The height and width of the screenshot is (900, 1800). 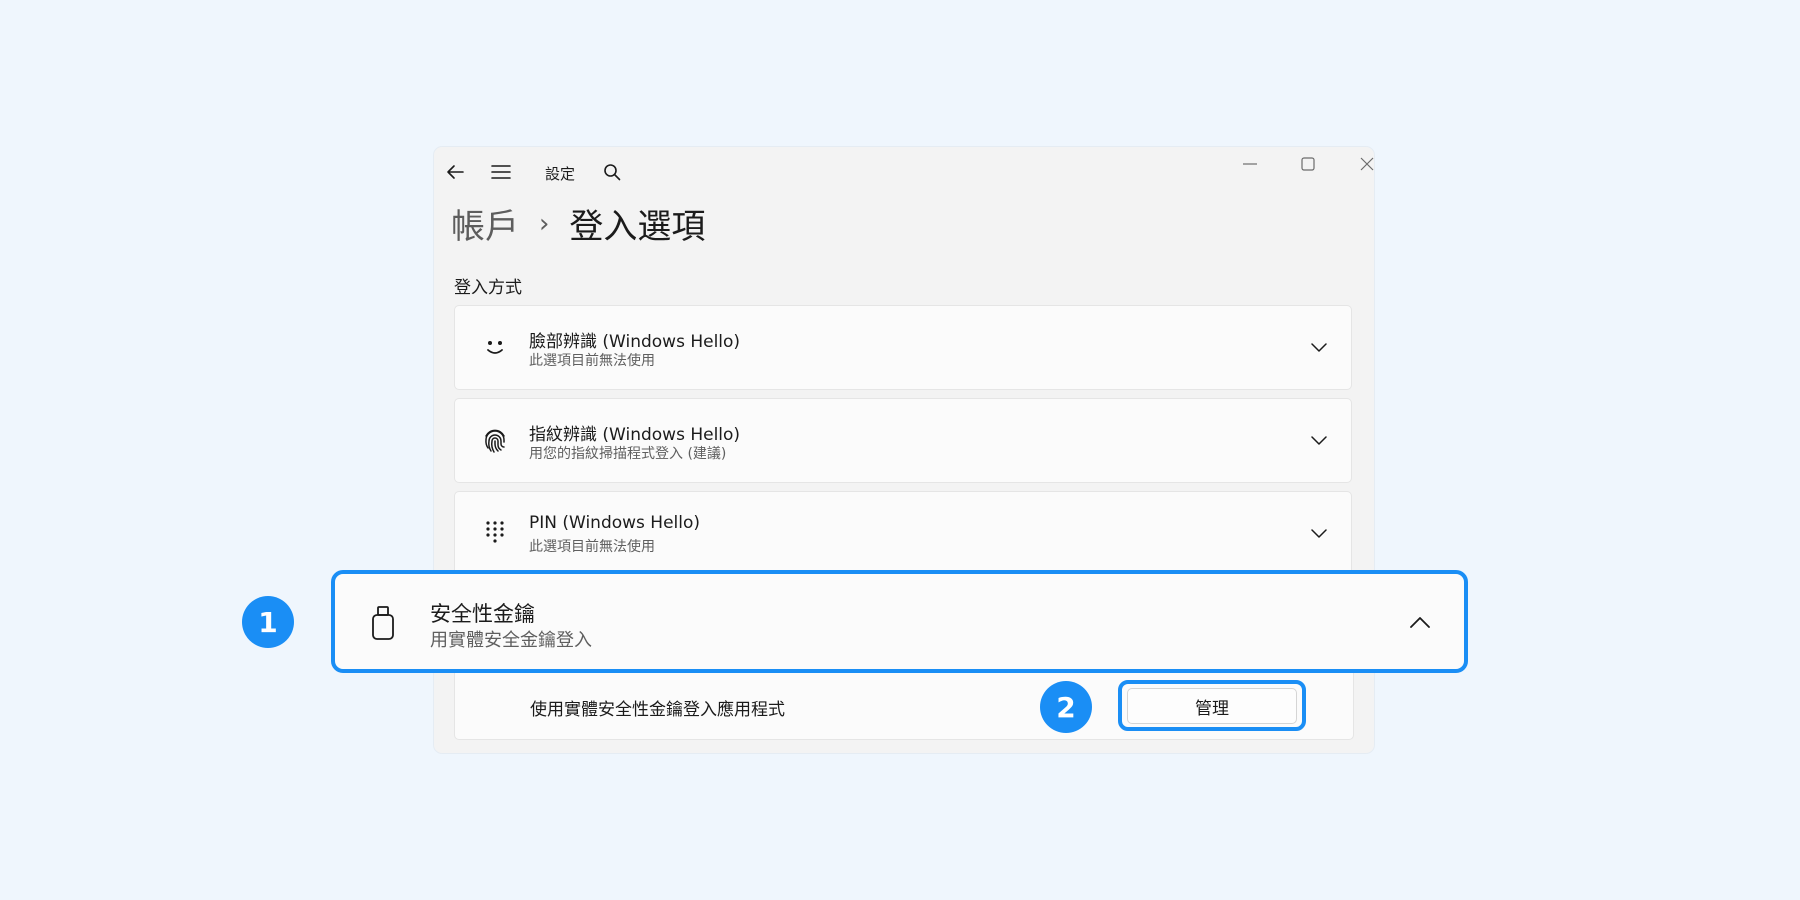 What do you see at coordinates (612, 172) in the screenshot?
I see `search-icon` at bounding box center [612, 172].